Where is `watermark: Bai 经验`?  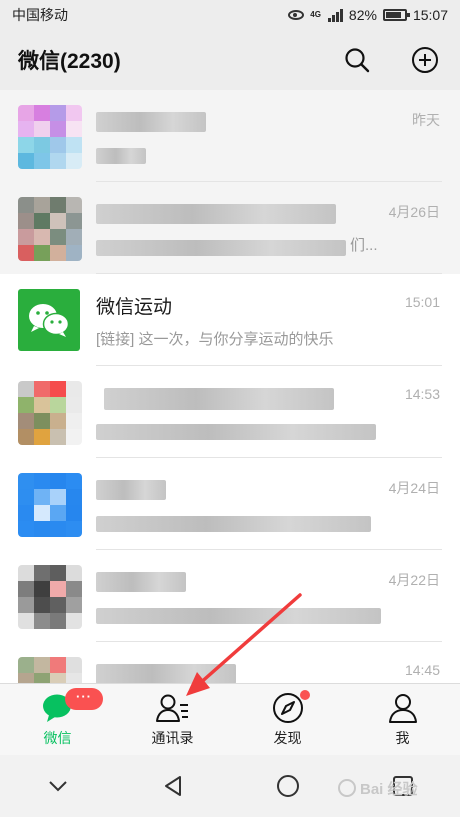 watermark: Bai 经验 is located at coordinates (398, 788).